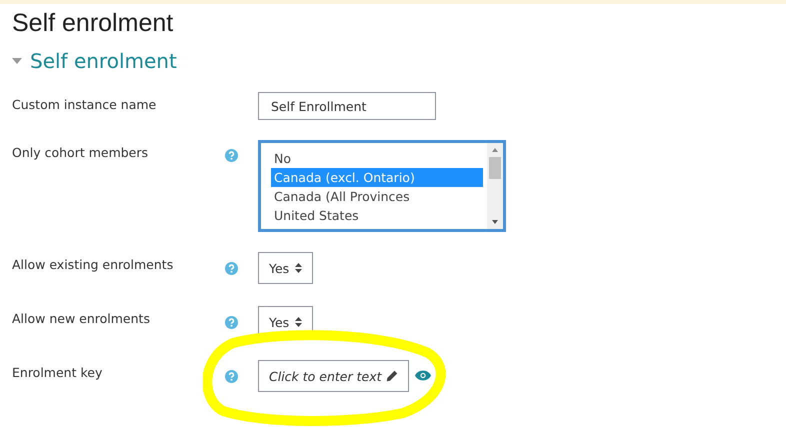 This screenshot has width=786, height=427. I want to click on text-field: Self Enrollment, so click(347, 106).